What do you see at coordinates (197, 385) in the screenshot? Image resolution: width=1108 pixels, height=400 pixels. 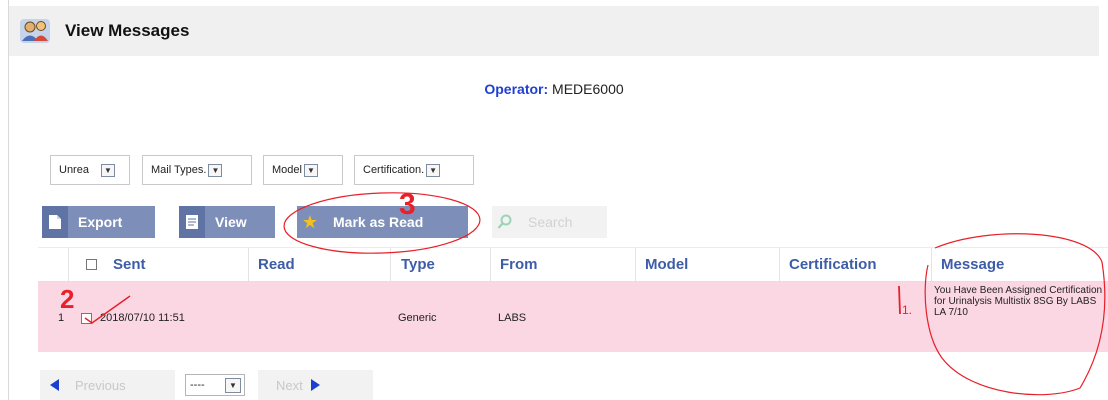 I see `page-select-value: ----` at bounding box center [197, 385].